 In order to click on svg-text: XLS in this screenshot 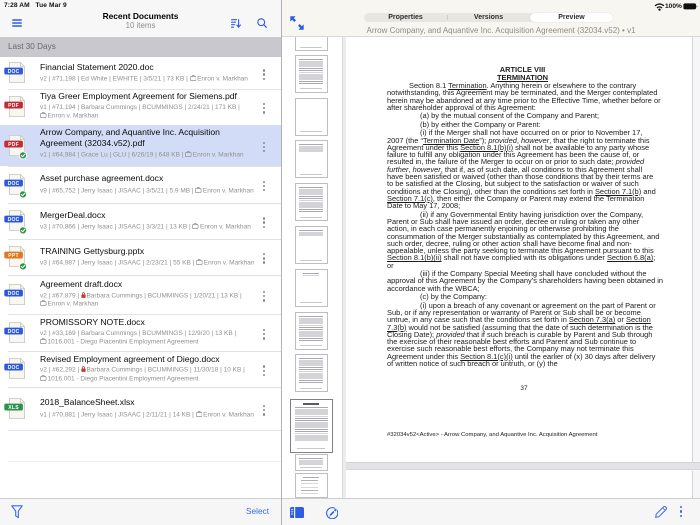, I will do `click(13, 408)`.